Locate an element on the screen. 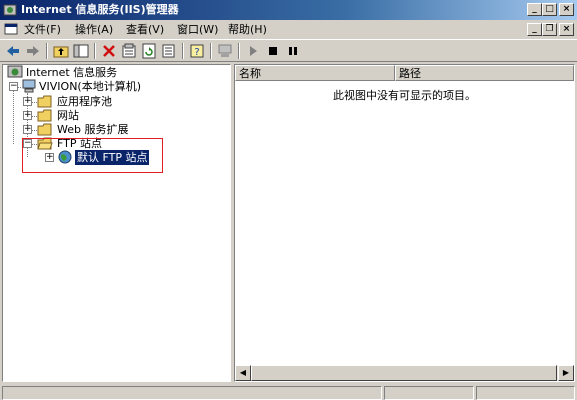  tree-item-computer: − VIVION(本地计算机) is located at coordinates (115, 86).